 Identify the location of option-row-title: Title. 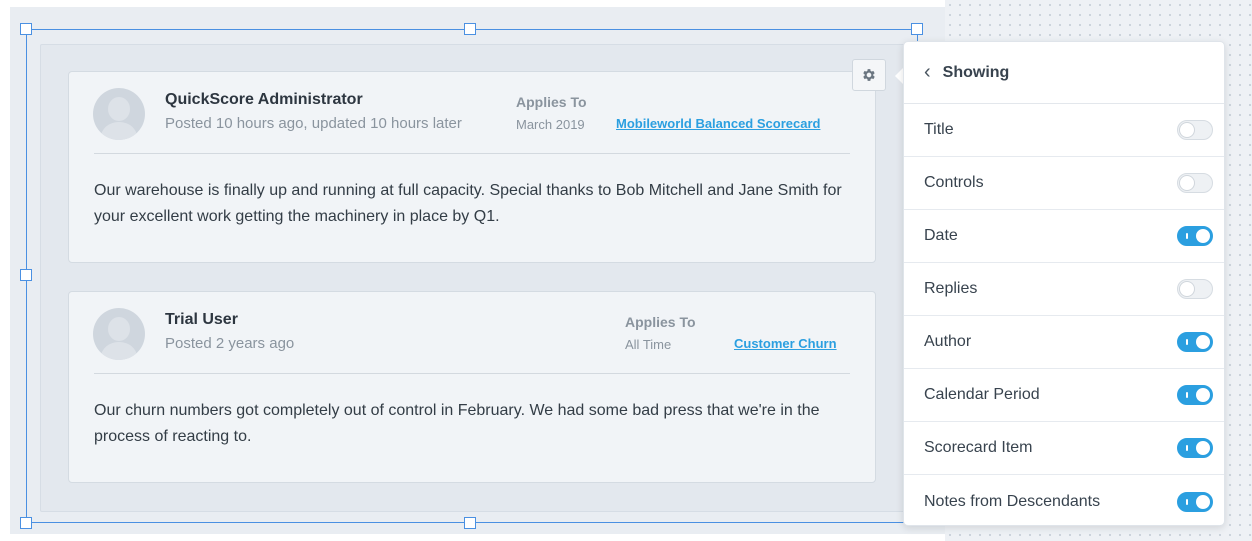
(1064, 130).